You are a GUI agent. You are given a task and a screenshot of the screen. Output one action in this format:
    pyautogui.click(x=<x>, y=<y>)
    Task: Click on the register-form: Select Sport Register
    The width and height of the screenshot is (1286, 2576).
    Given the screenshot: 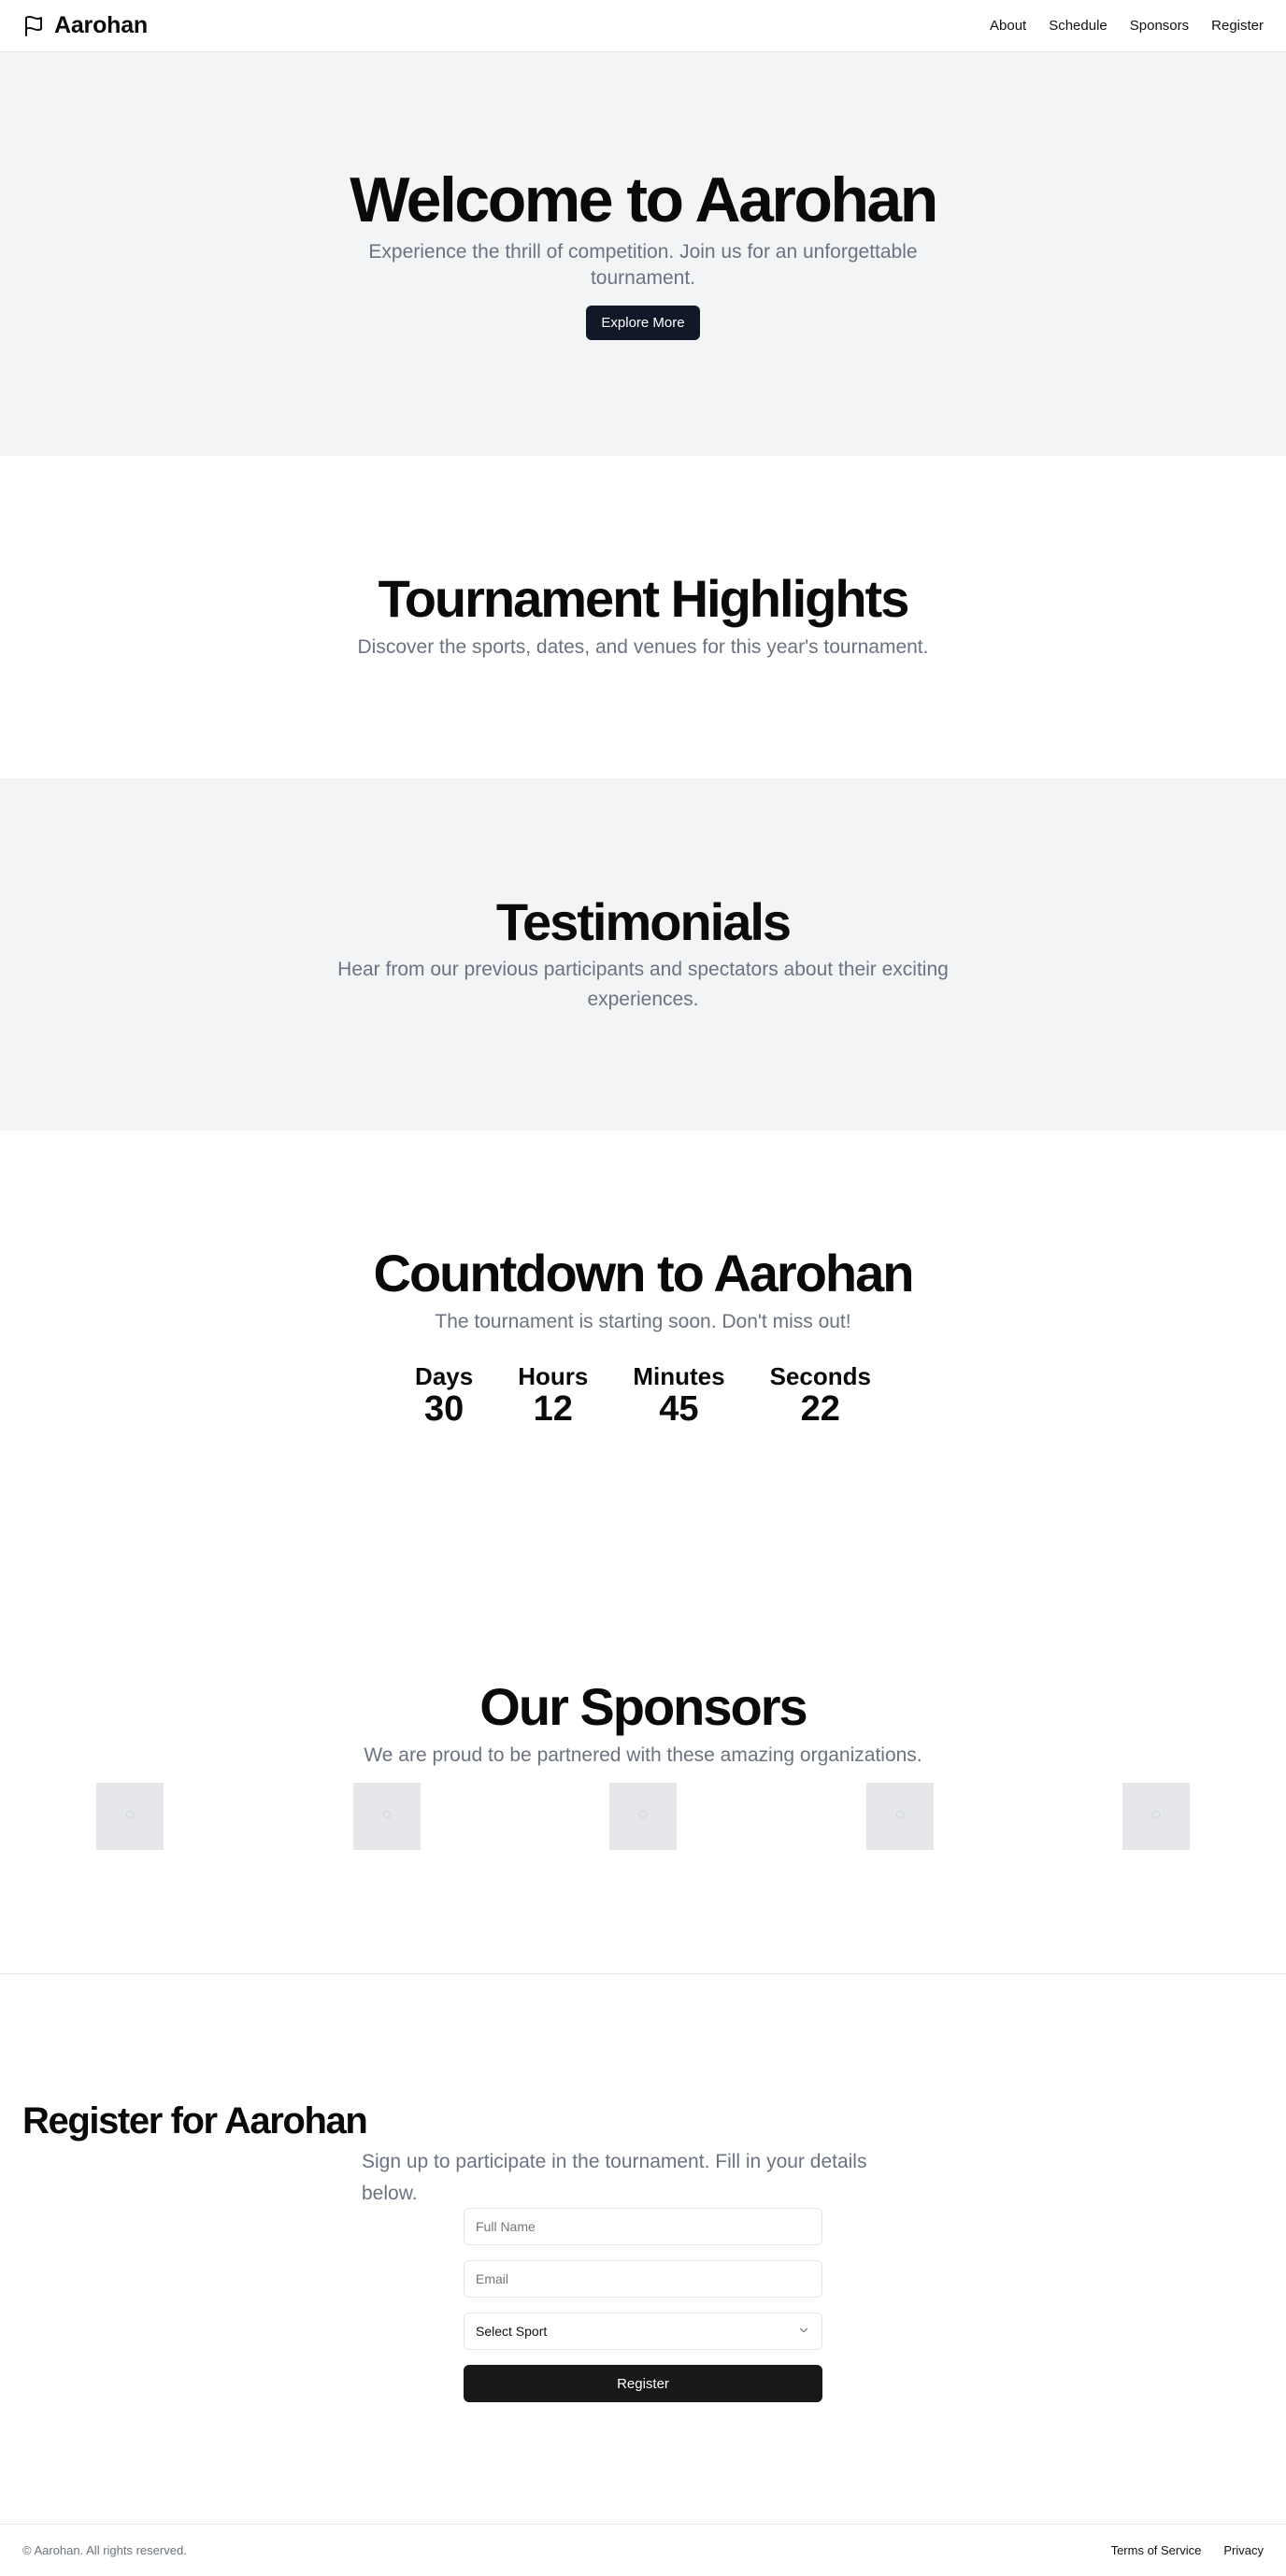 What is the action you would take?
    pyautogui.click(x=643, y=2305)
    